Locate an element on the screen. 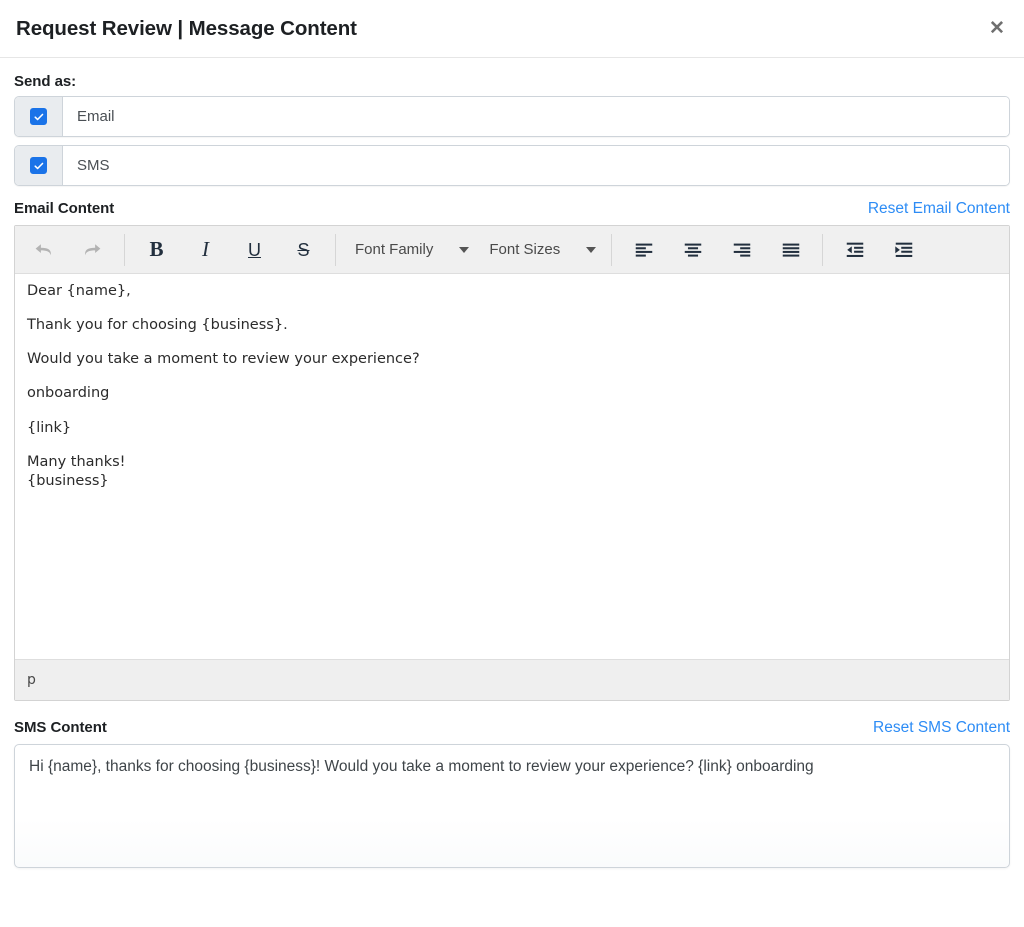 This screenshot has height=927, width=1024. font-size-label: Font Sizes is located at coordinates (525, 249).